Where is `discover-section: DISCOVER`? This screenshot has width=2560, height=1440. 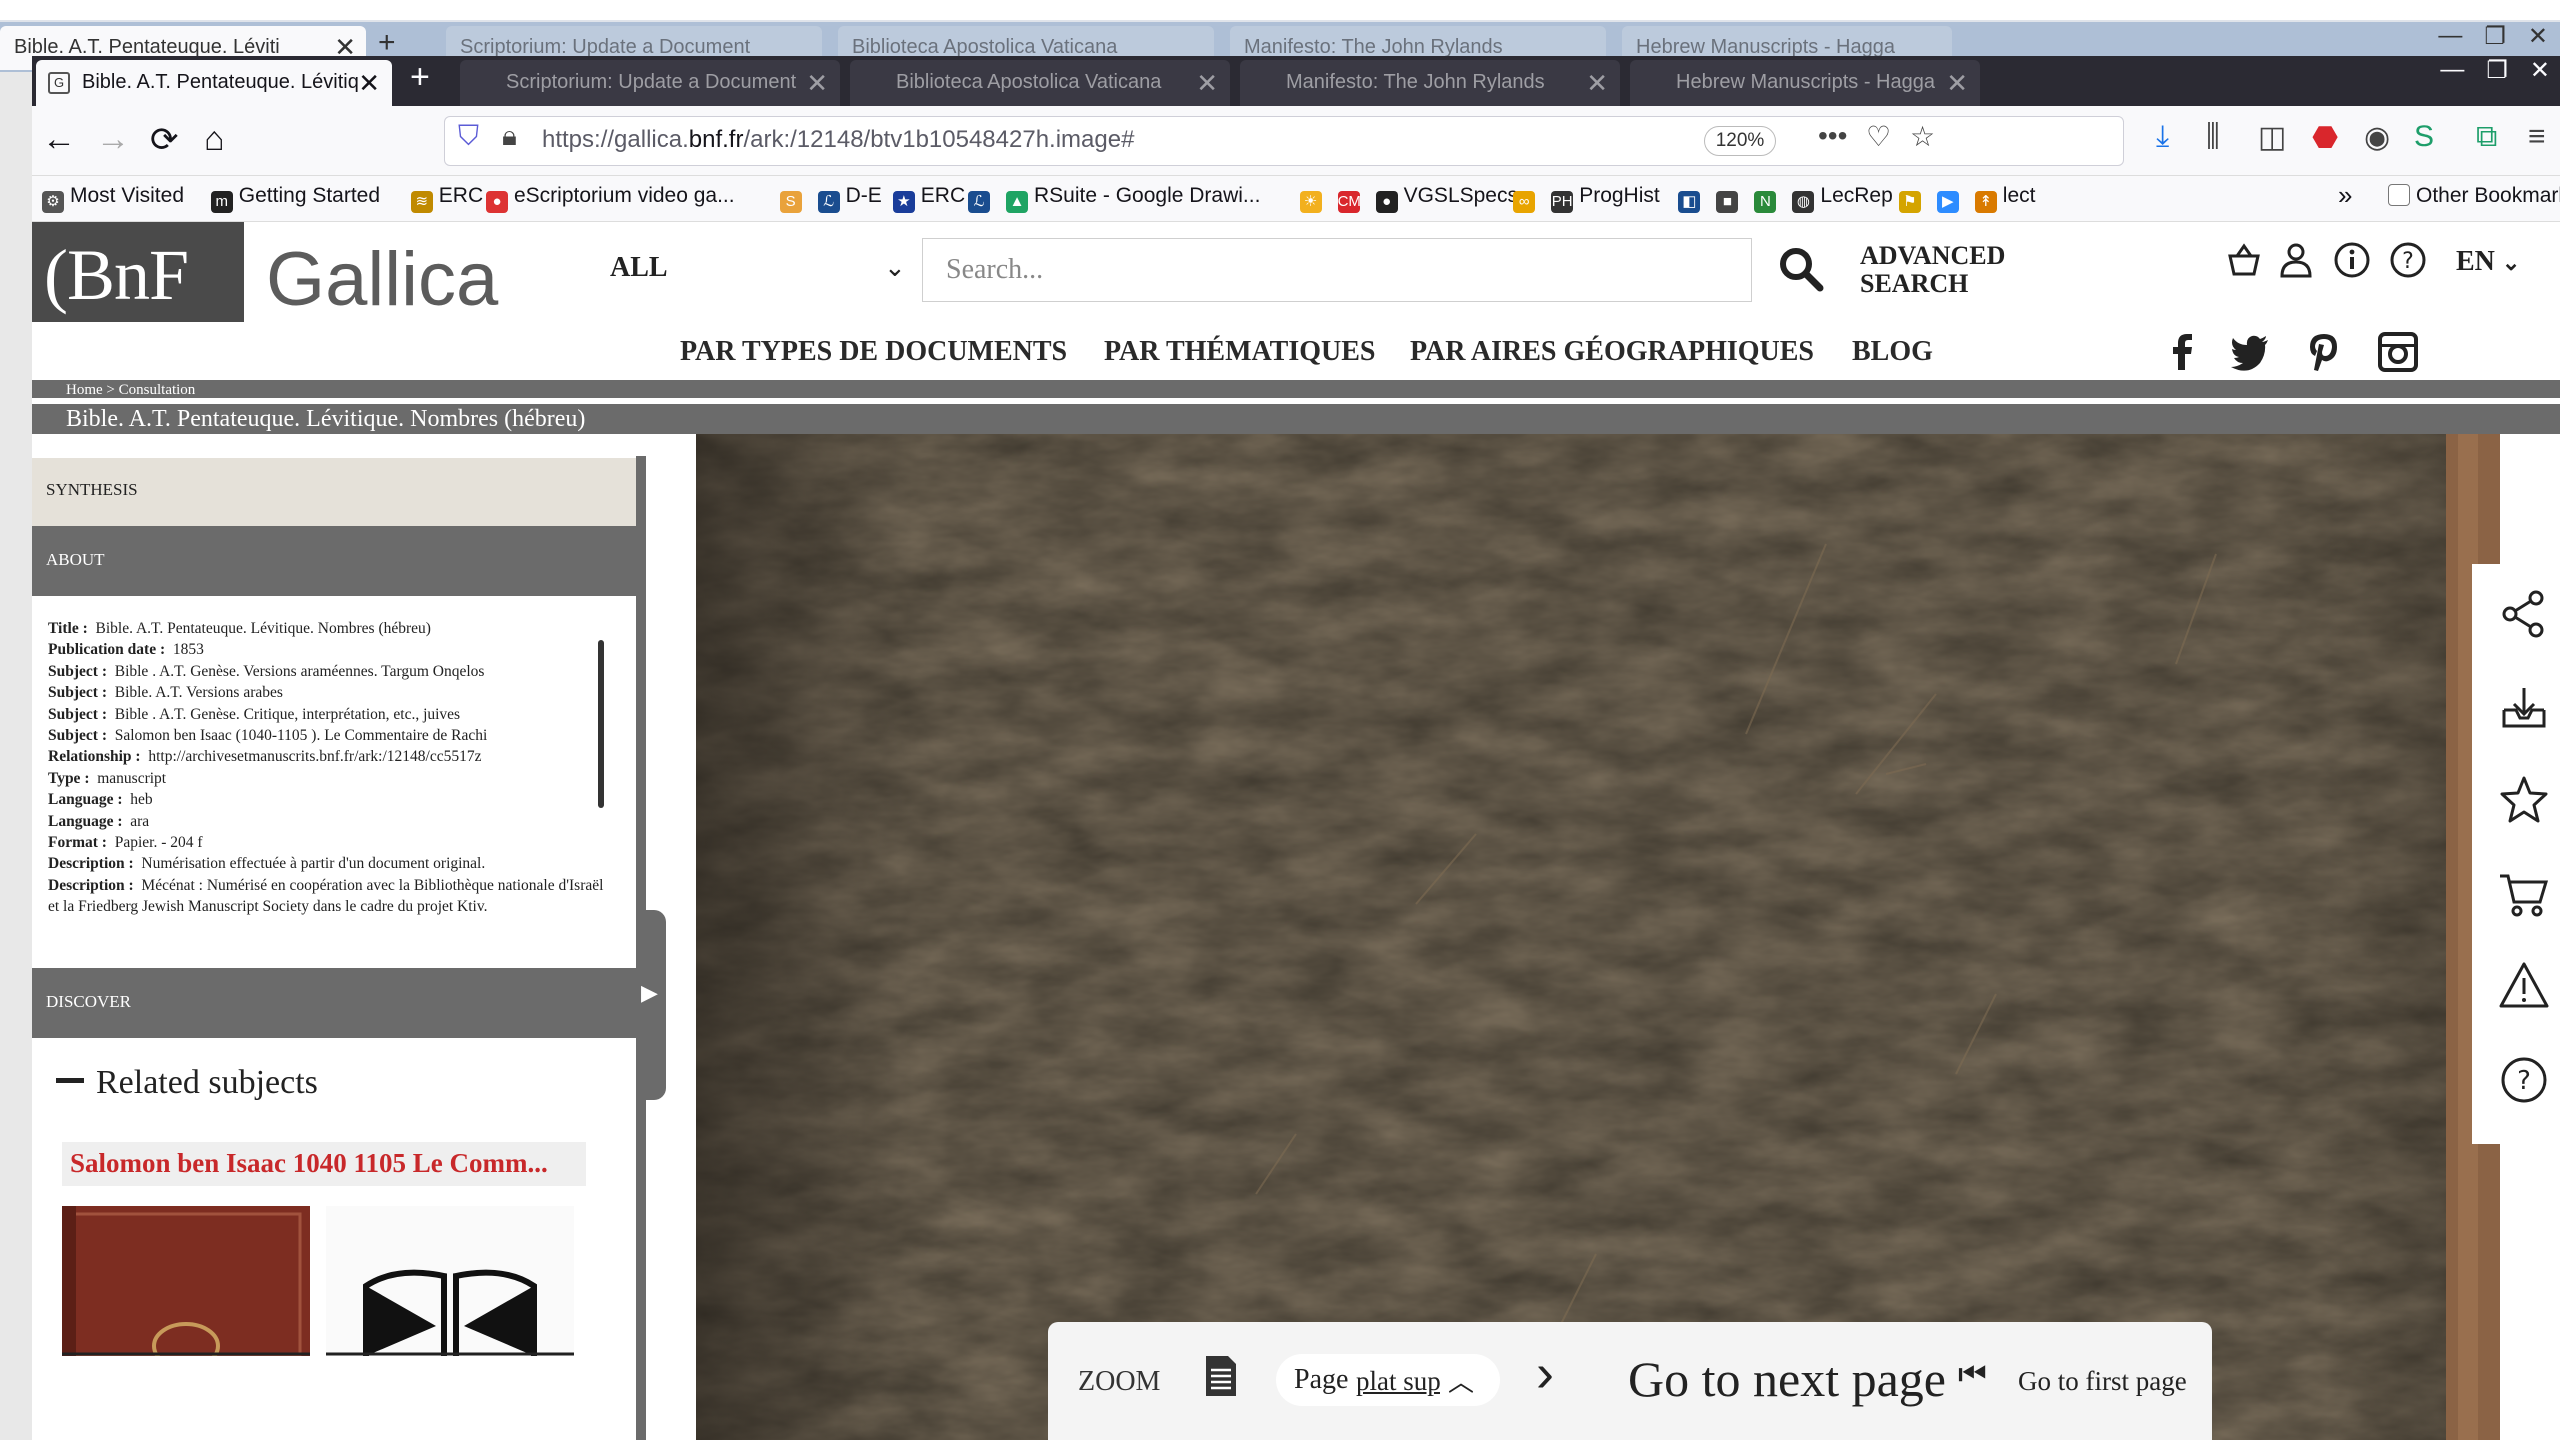 discover-section: DISCOVER is located at coordinates (335, 1003).